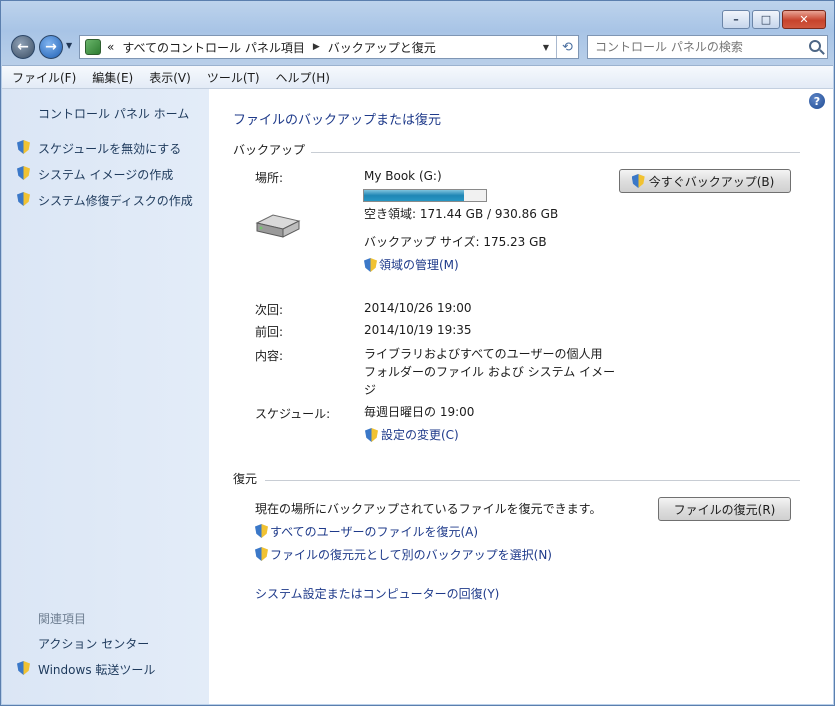 Image resolution: width=835 pixels, height=706 pixels. What do you see at coordinates (403, 176) in the screenshot?
I see `location-value: My Book (G:)` at bounding box center [403, 176].